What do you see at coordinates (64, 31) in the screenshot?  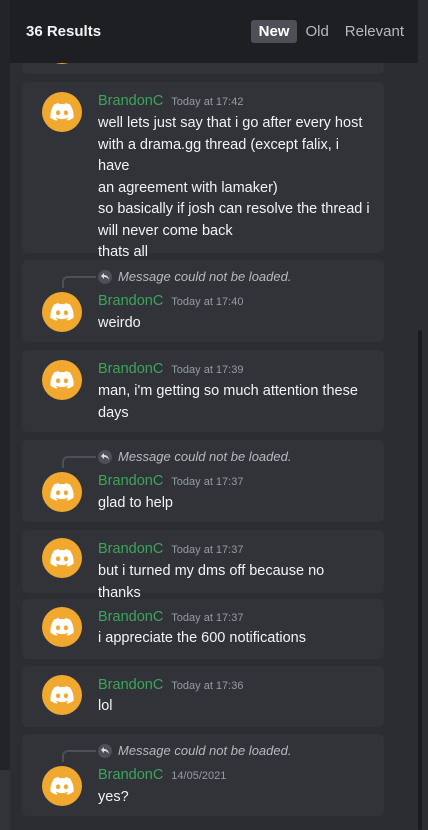 I see `results-count: 36 Results` at bounding box center [64, 31].